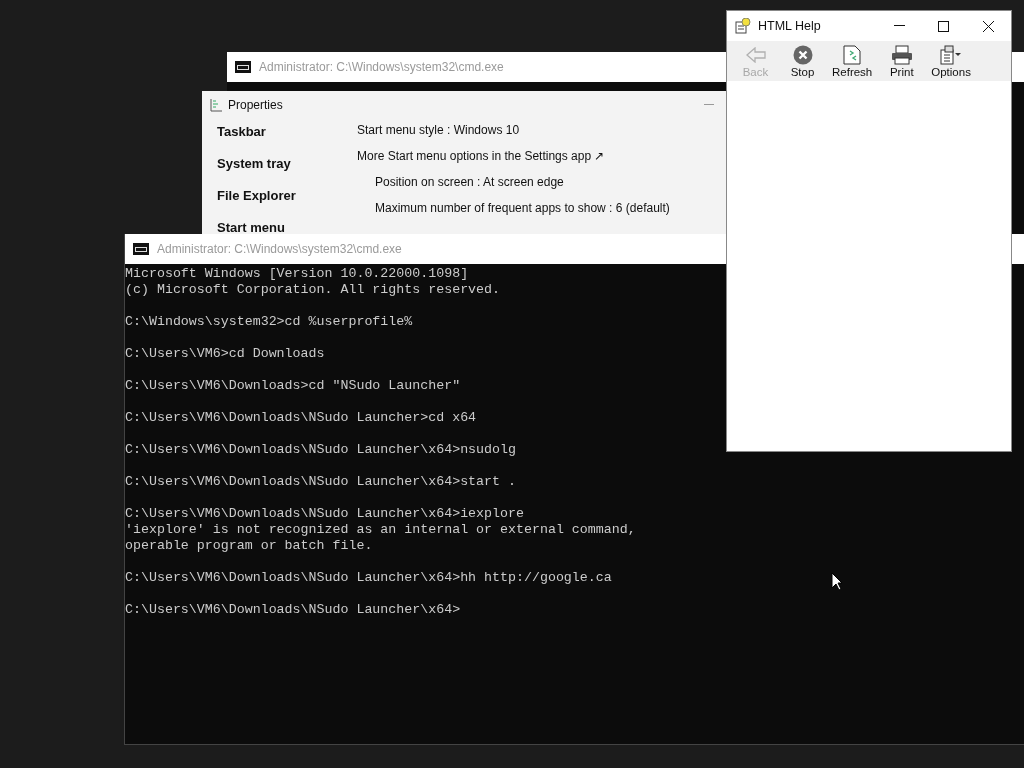  What do you see at coordinates (313, 290) in the screenshot?
I see `console-line: (c) Microsoft Corporation. All rights reserved.` at bounding box center [313, 290].